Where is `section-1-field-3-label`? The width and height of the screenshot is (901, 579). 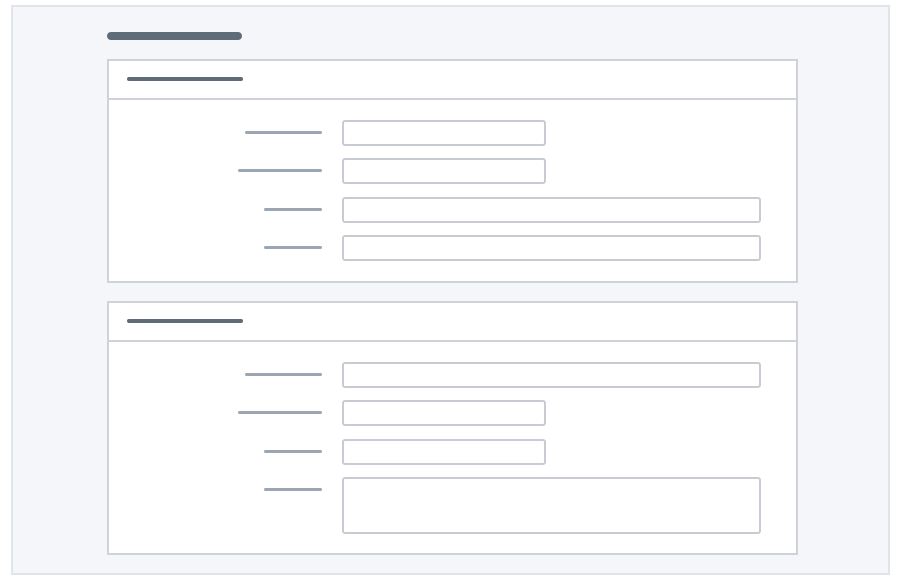
section-1-field-3-label is located at coordinates (293, 209).